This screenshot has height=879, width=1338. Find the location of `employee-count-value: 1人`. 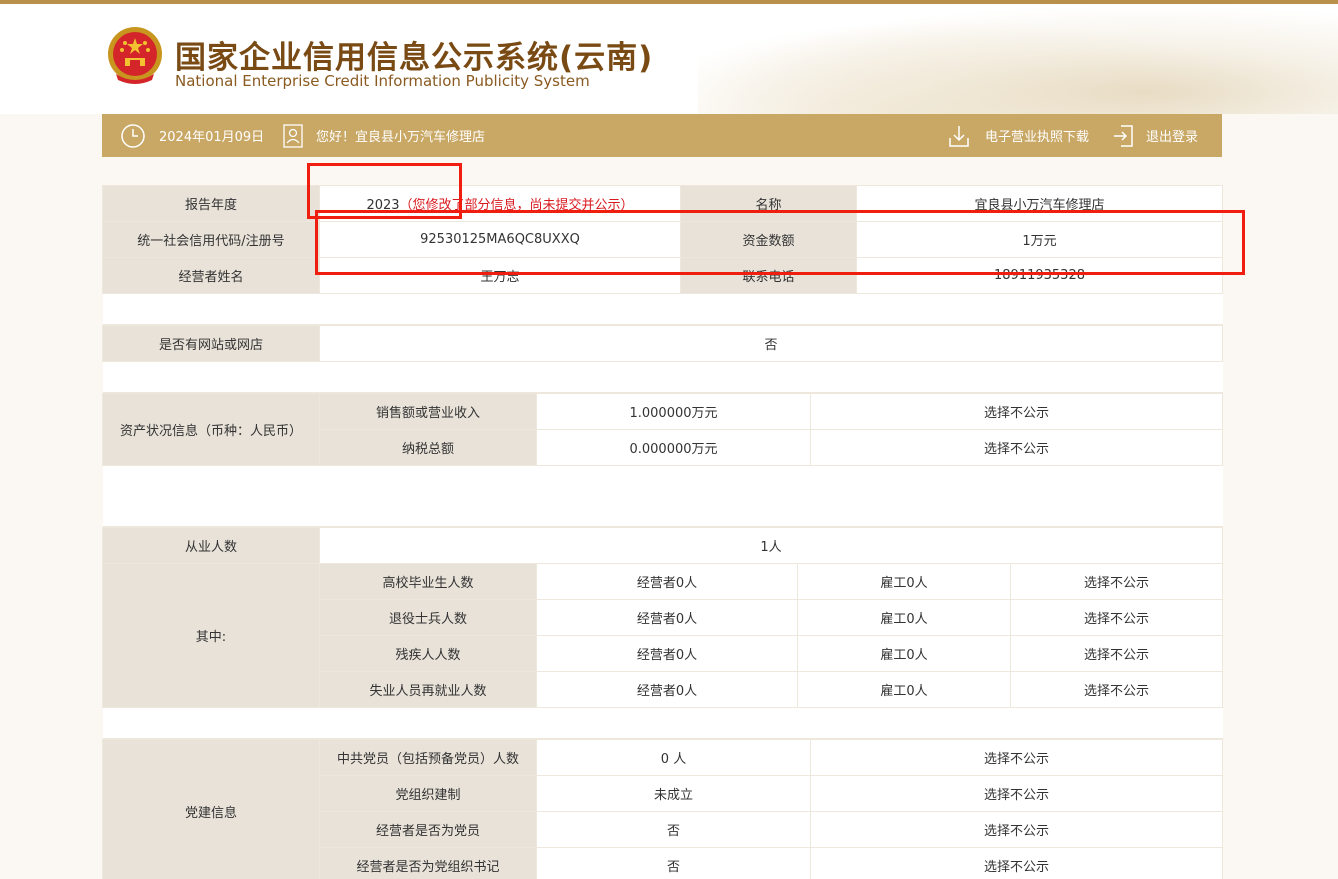

employee-count-value: 1人 is located at coordinates (771, 545).